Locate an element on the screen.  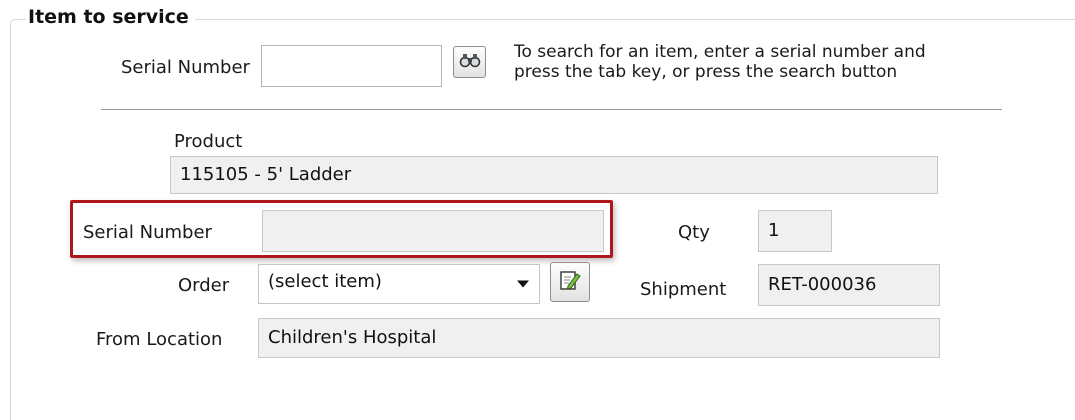
qty-label: Qty is located at coordinates (694, 232).